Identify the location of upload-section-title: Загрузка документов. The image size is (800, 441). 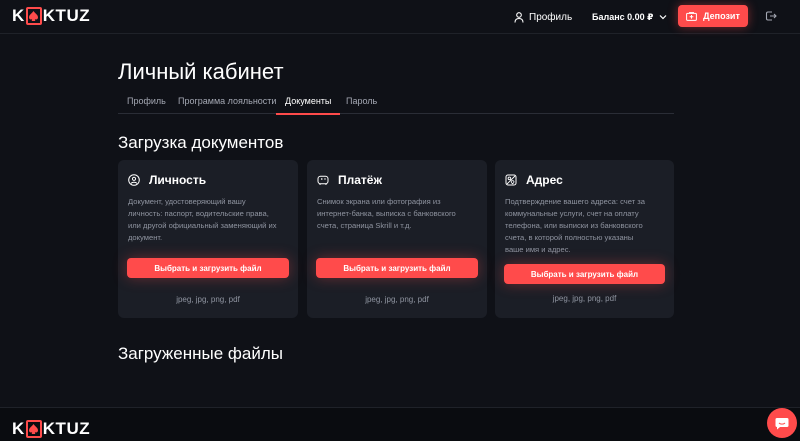
(201, 142).